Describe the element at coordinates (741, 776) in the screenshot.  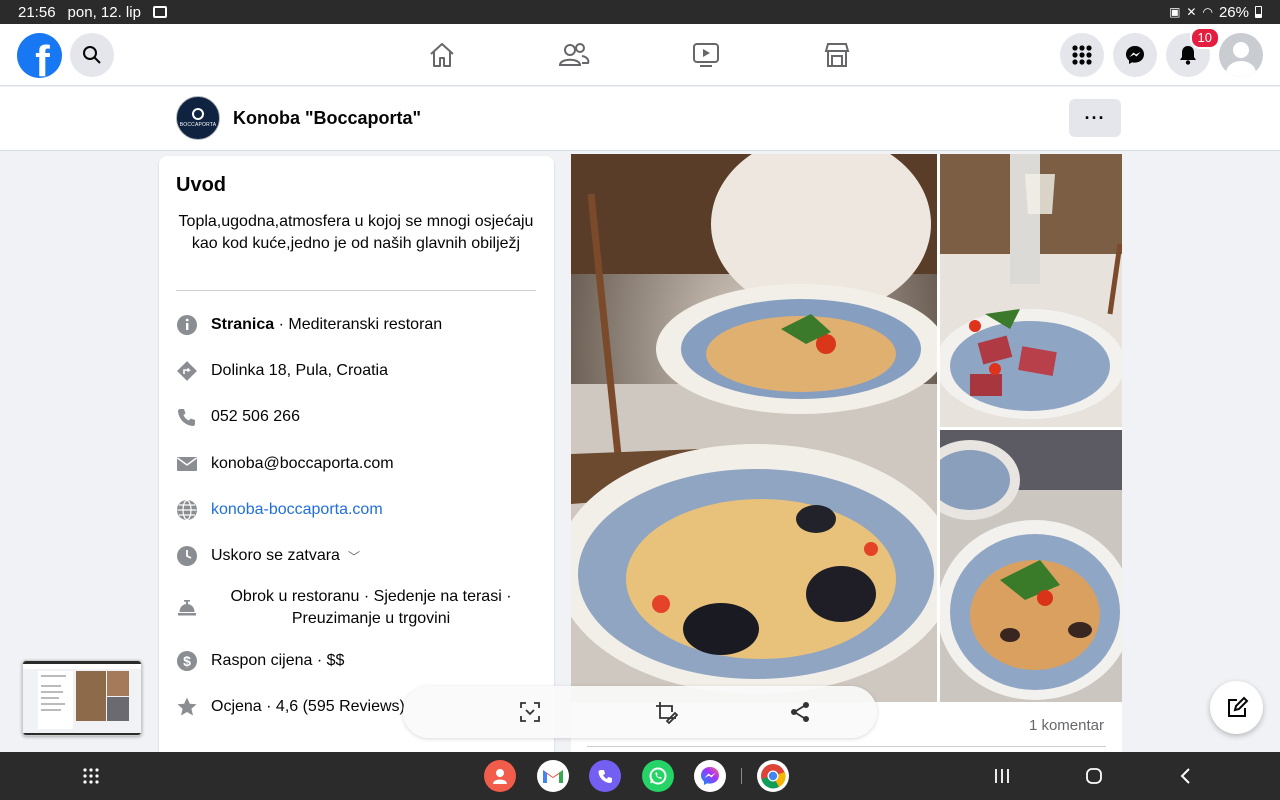
I see `dock-separator` at that location.